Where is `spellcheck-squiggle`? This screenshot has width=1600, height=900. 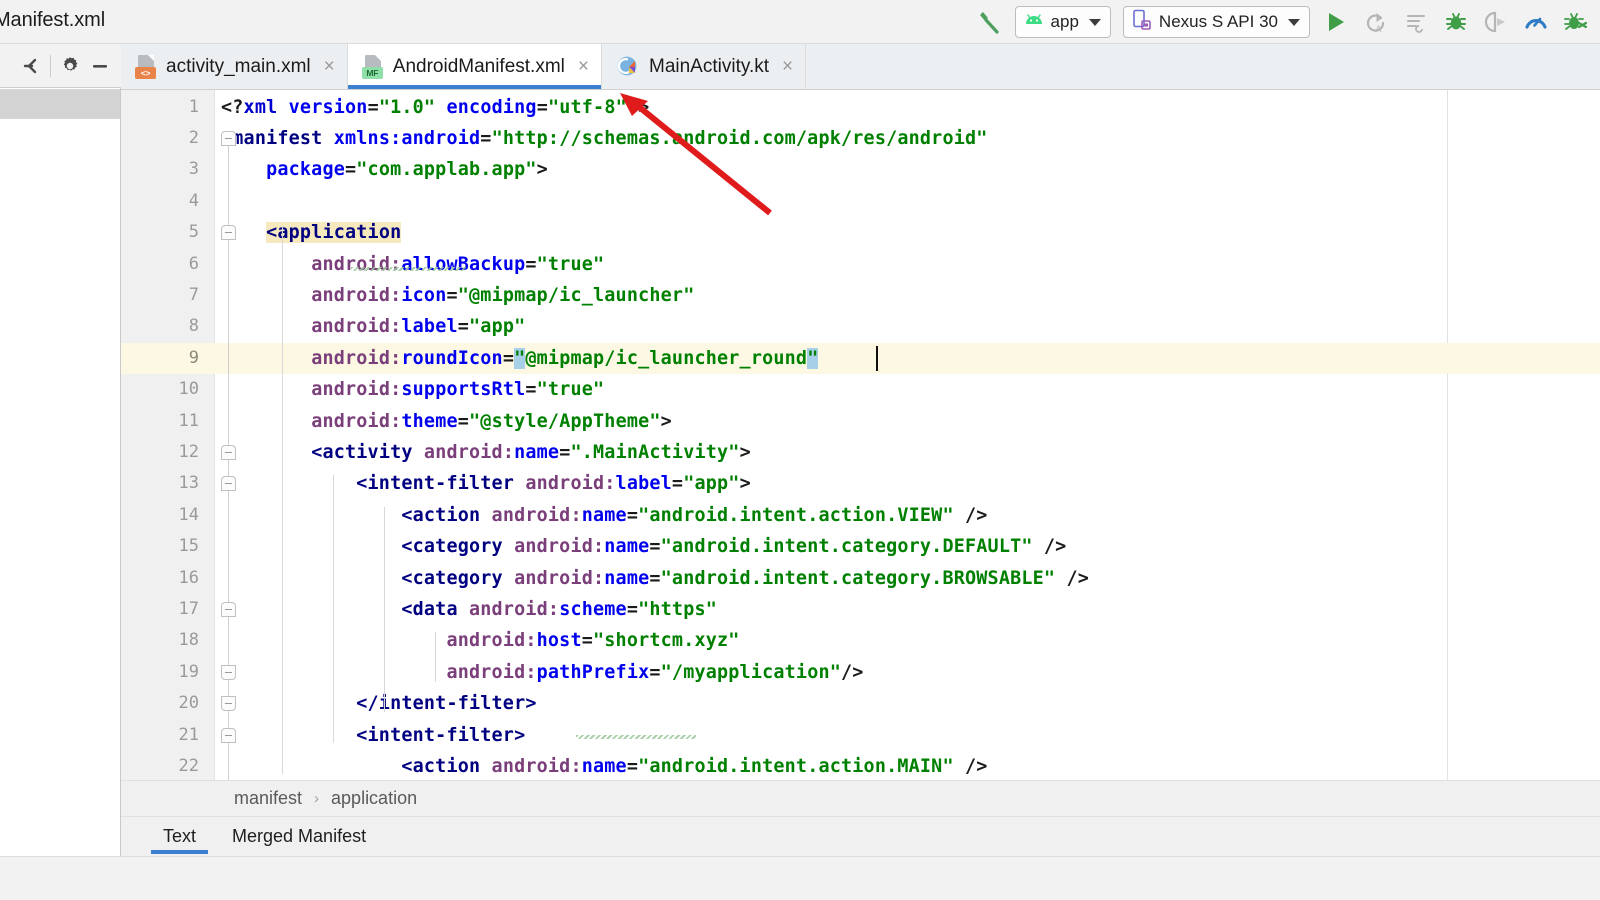
spellcheck-squiggle is located at coordinates (636, 737).